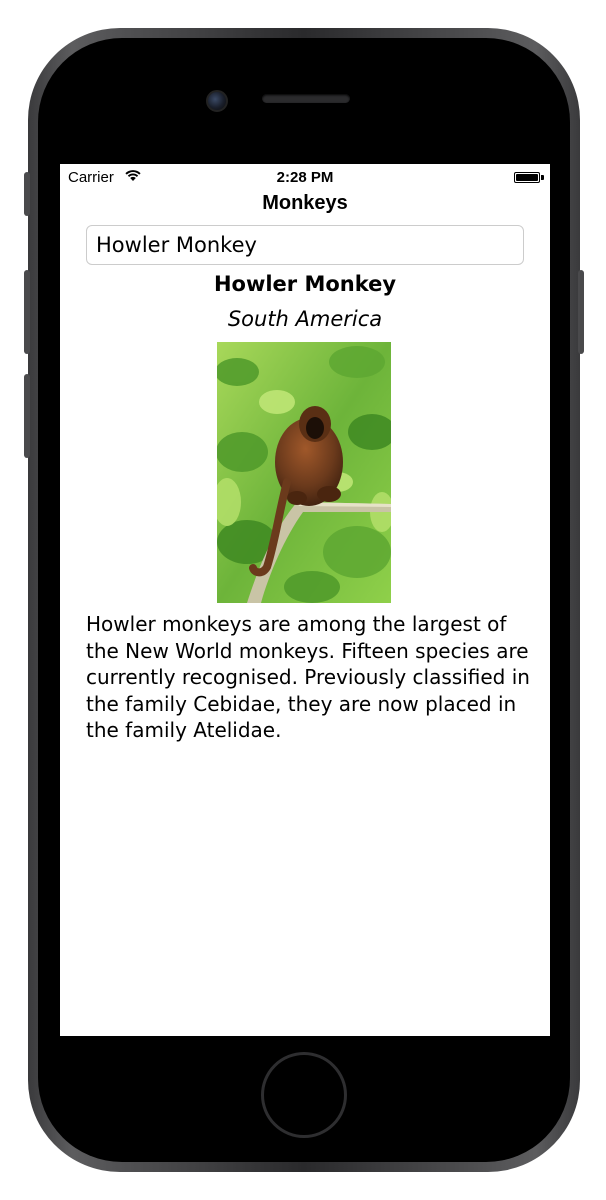 The width and height of the screenshot is (606, 1200). Describe the element at coordinates (306, 98) in the screenshot. I see `earpiece-speaker` at that location.